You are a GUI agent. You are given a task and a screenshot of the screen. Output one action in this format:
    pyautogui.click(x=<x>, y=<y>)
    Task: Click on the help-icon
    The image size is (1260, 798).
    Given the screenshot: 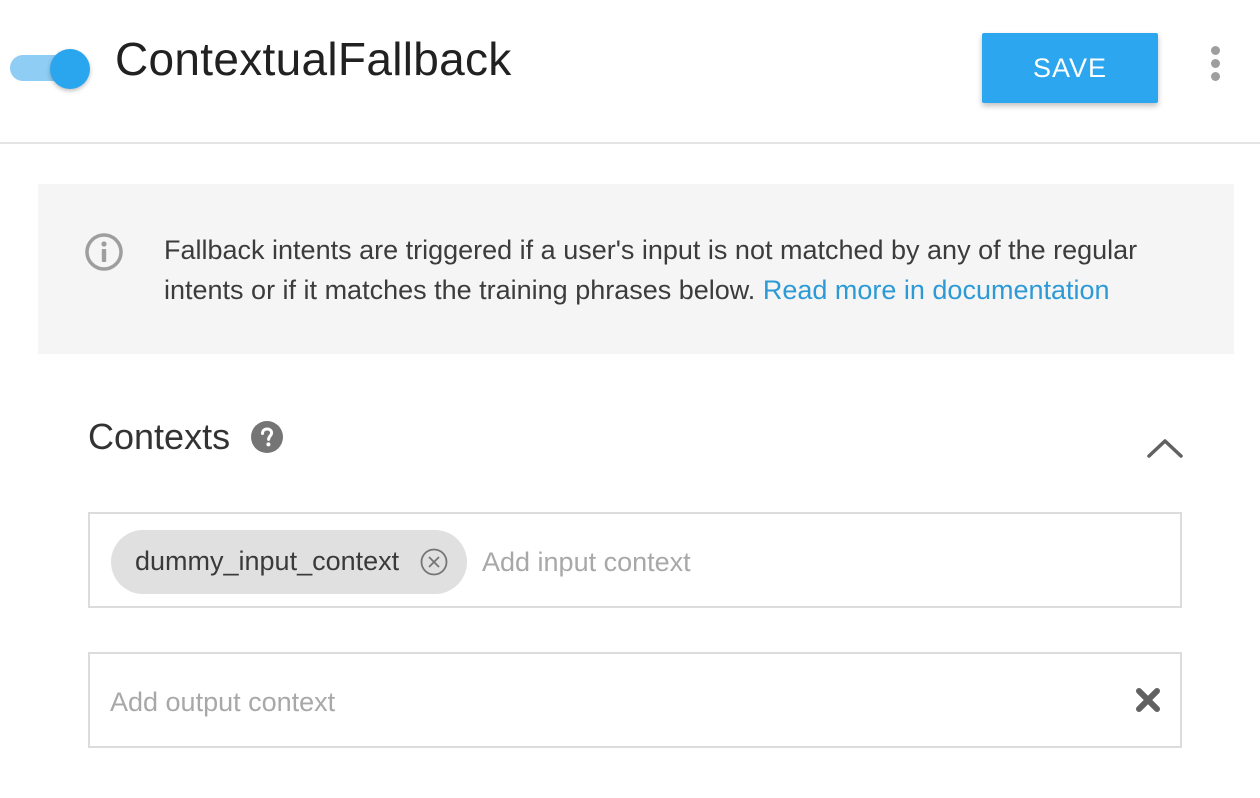 What is the action you would take?
    pyautogui.click(x=267, y=437)
    